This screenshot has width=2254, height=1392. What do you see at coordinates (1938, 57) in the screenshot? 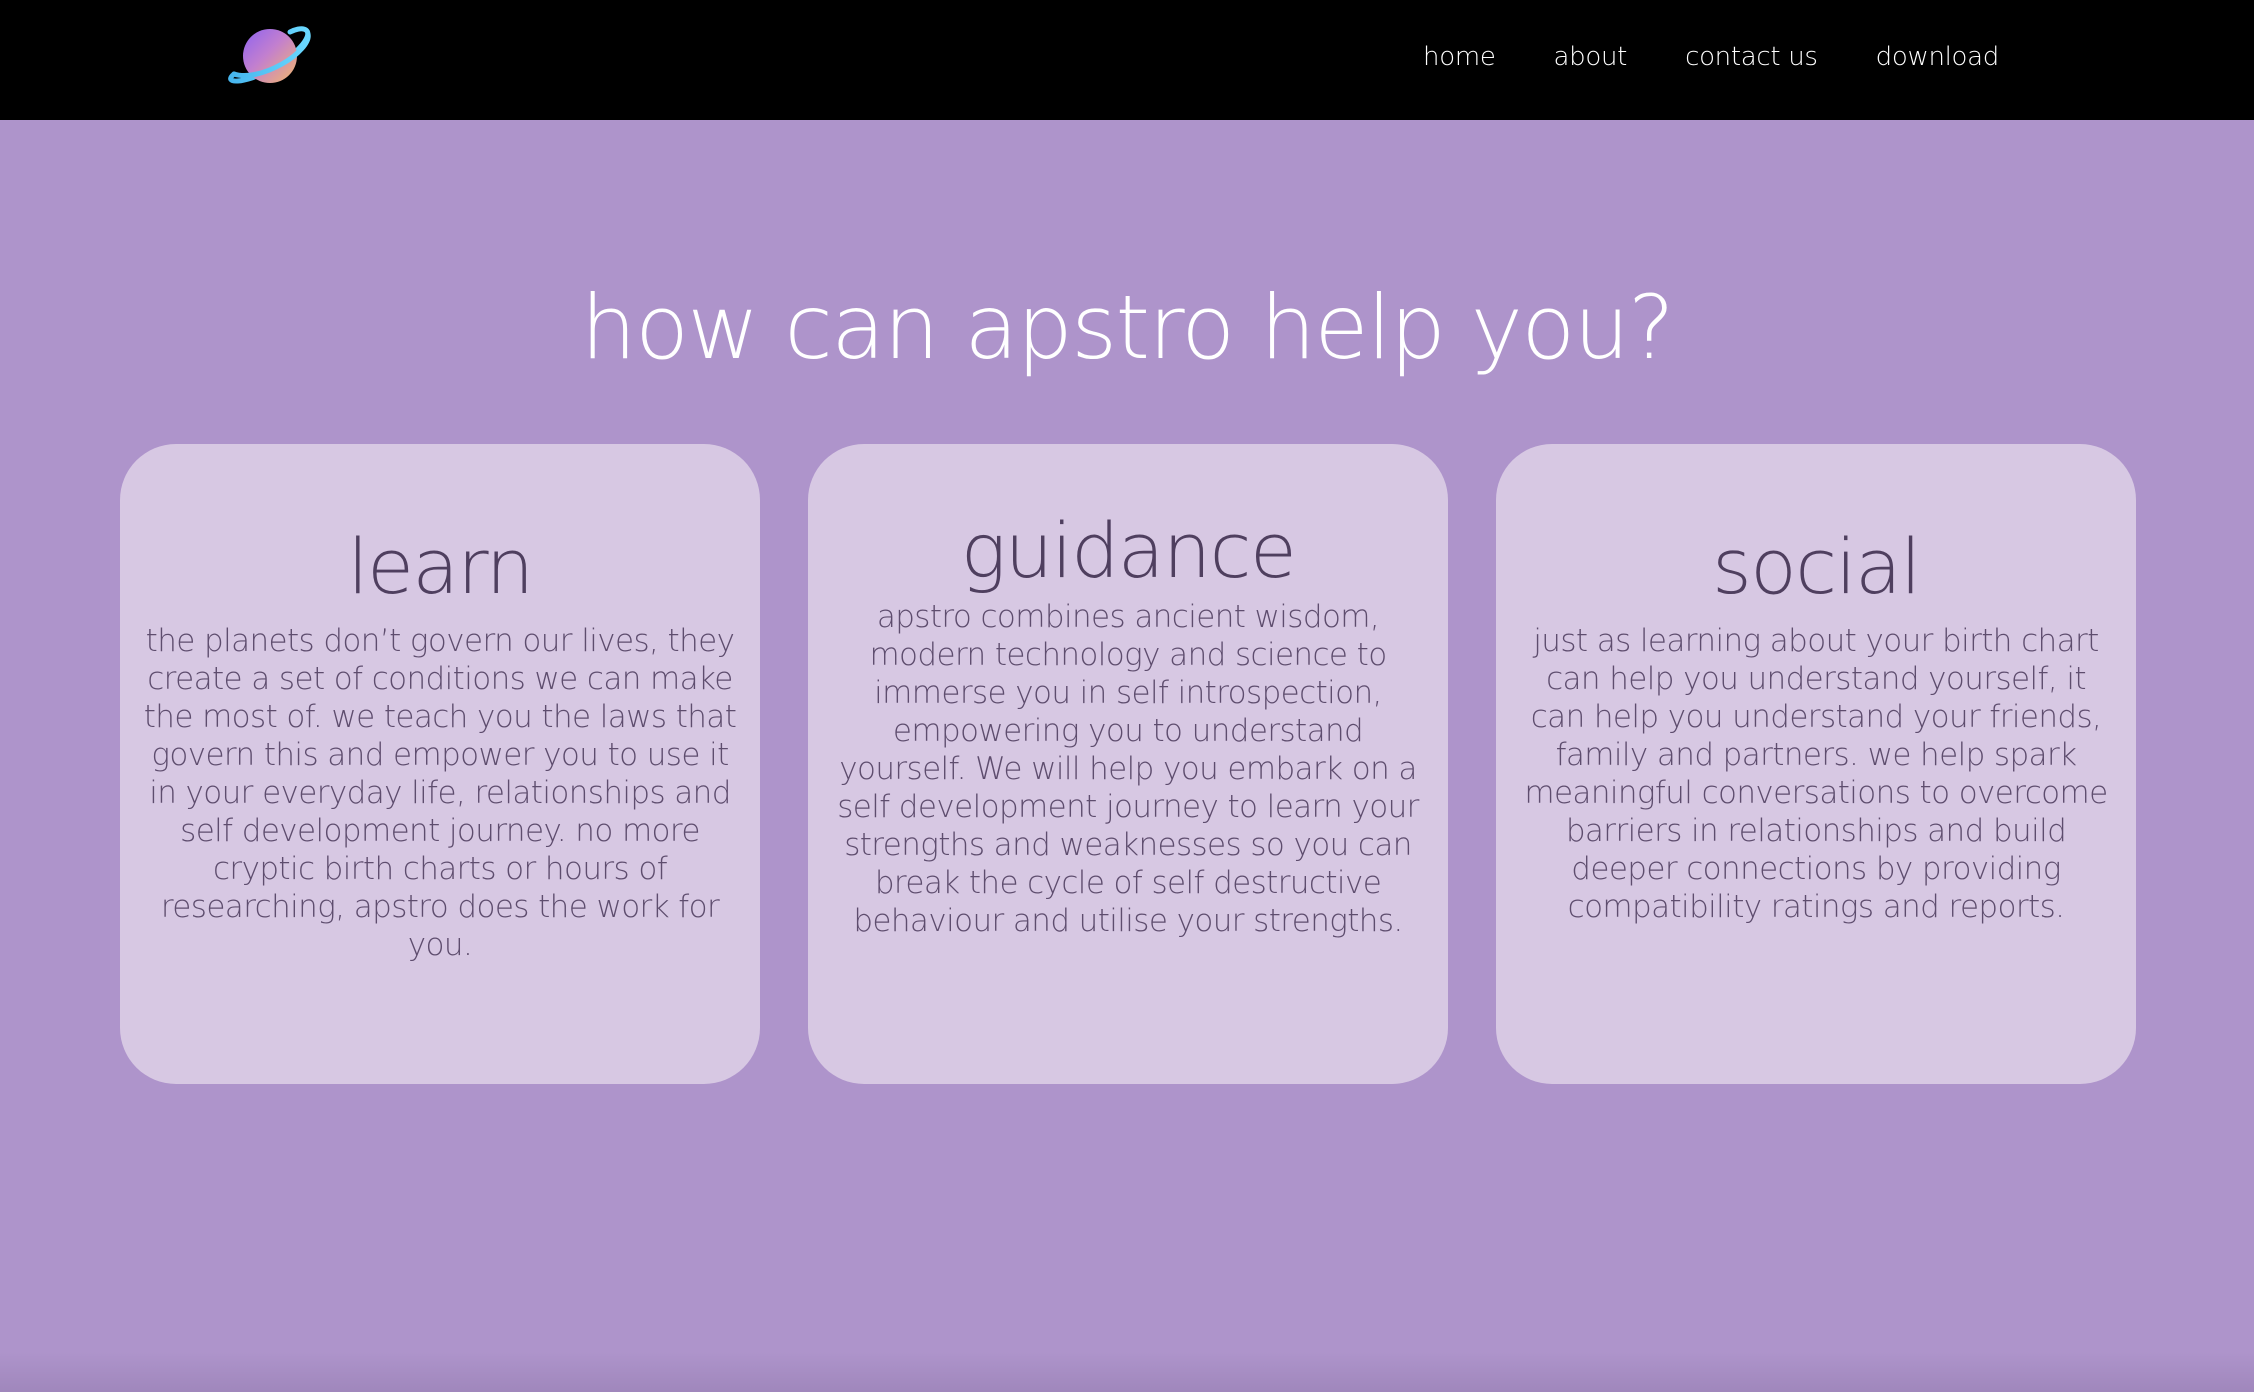
I see `nav-link-download: download` at bounding box center [1938, 57].